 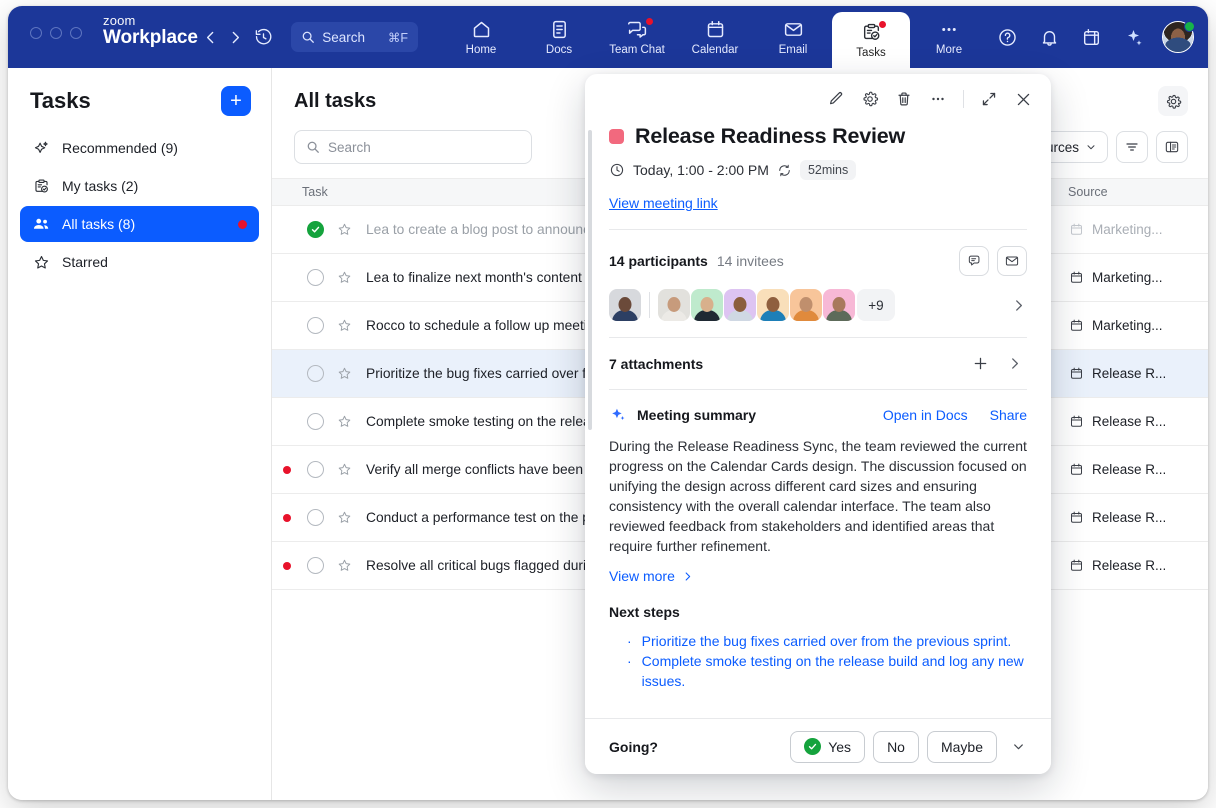 What do you see at coordinates (1023, 99) in the screenshot?
I see `close-icon` at bounding box center [1023, 99].